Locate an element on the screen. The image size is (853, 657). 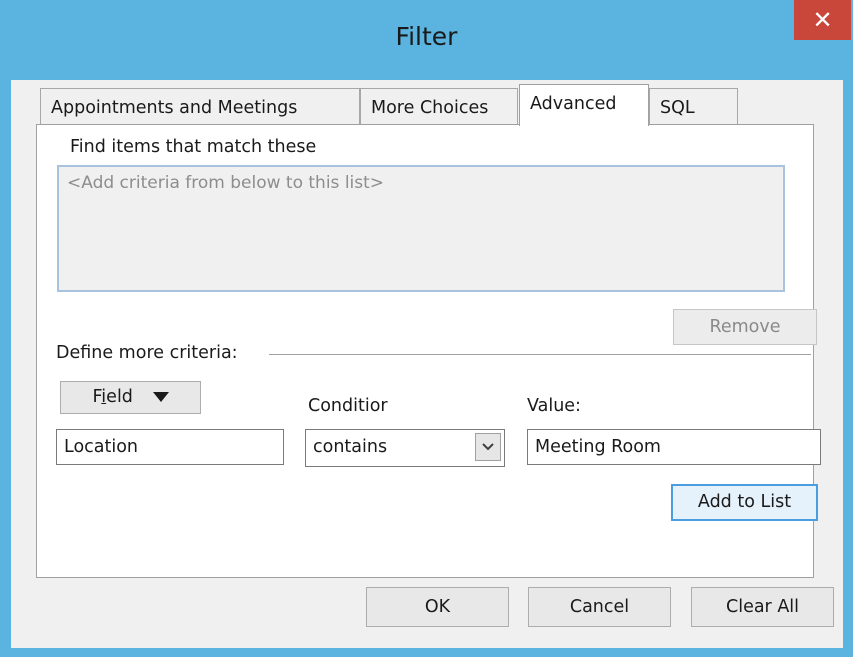
divider is located at coordinates (540, 354).